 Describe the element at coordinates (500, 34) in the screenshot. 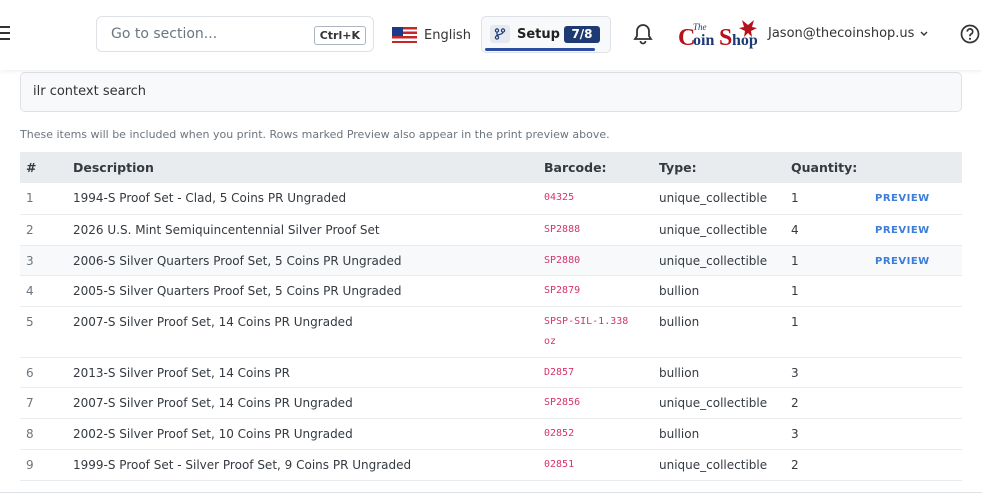

I see `setup-icon` at that location.